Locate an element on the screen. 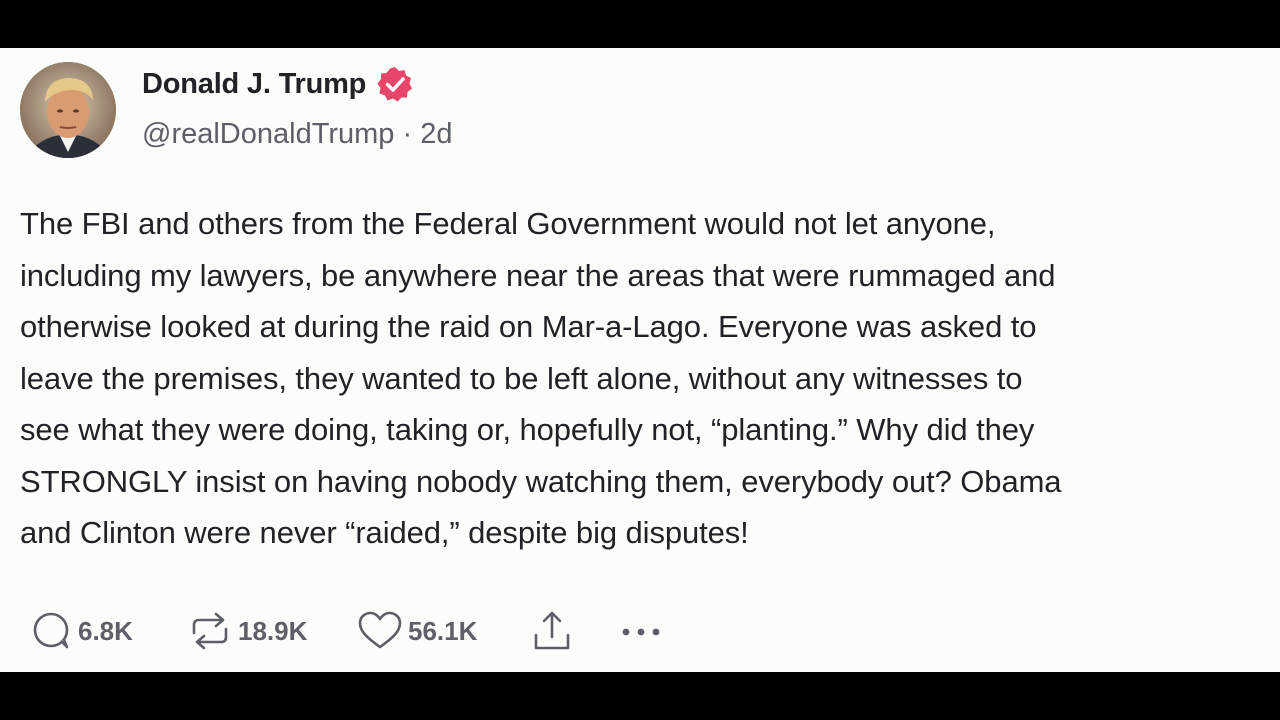 Image resolution: width=1280 pixels, height=720 pixels. more-button is located at coordinates (642, 631).